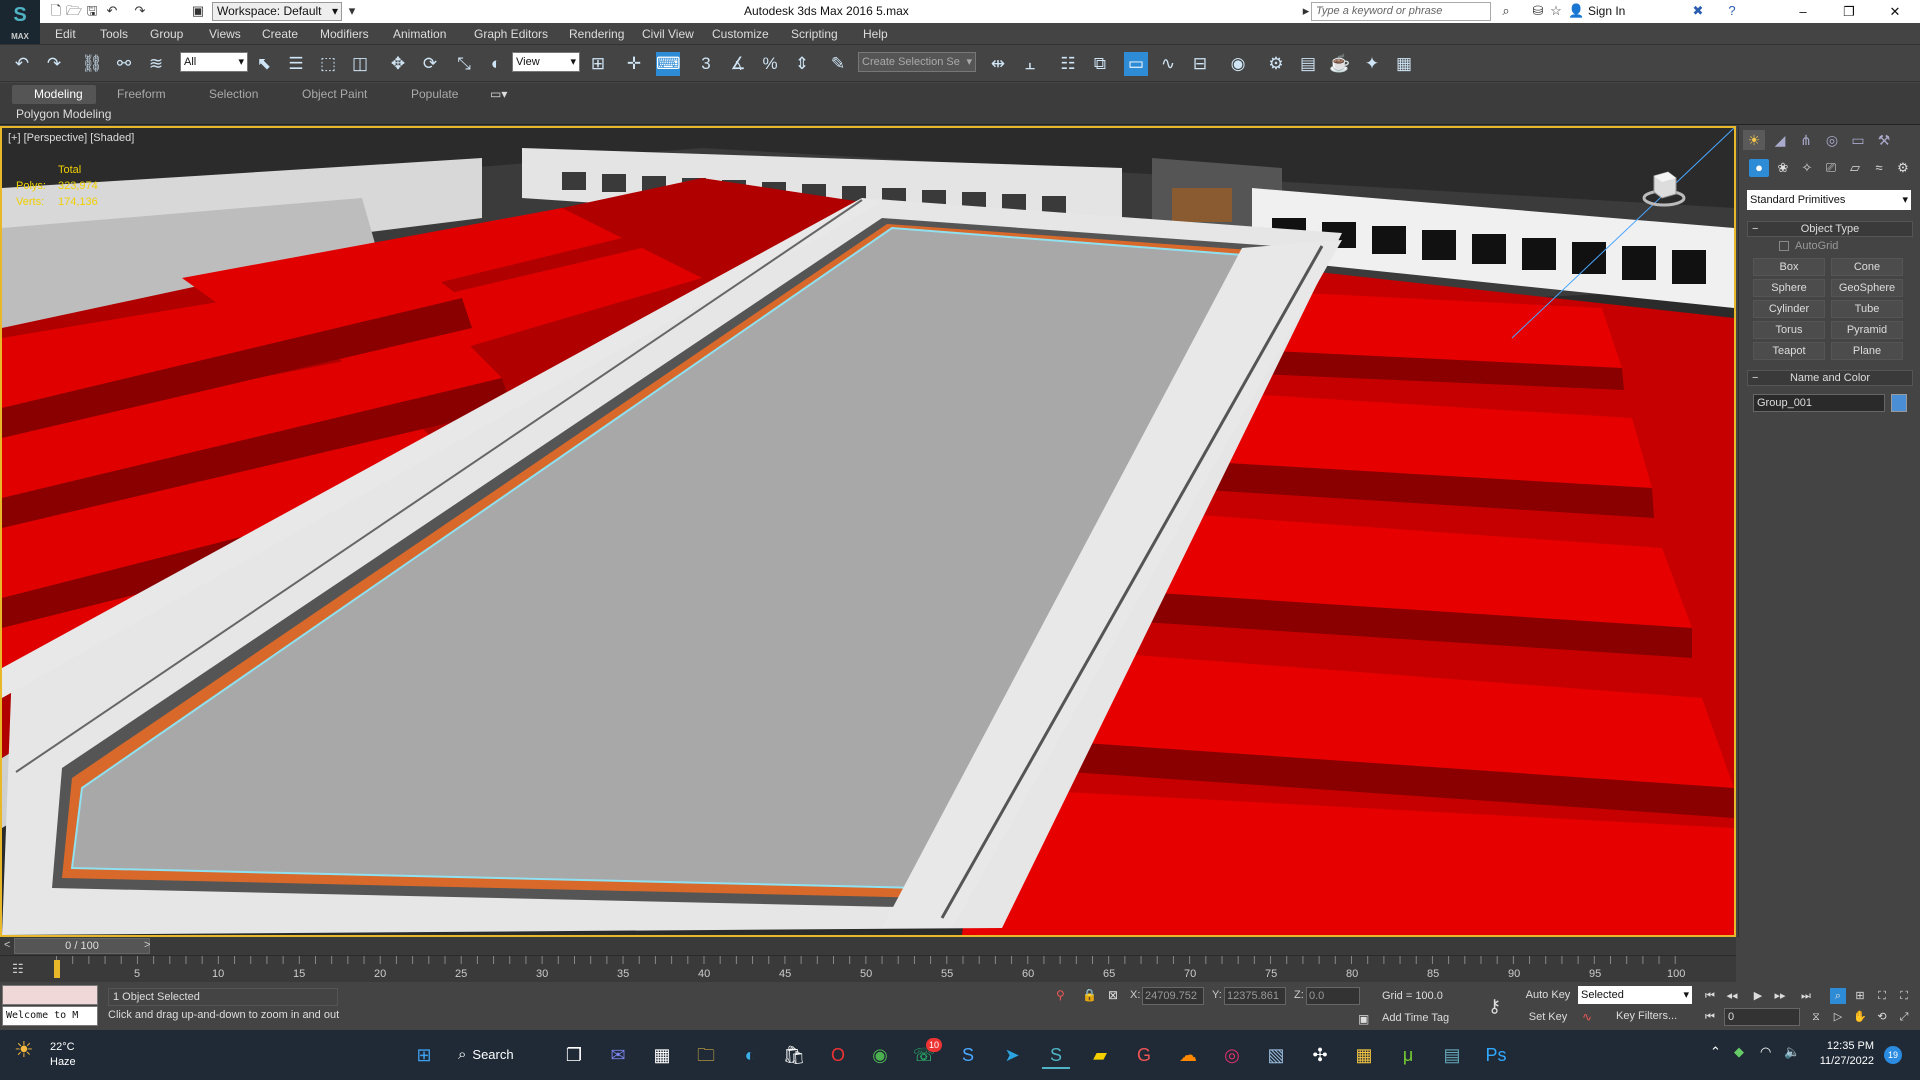 The image size is (1920, 1080). What do you see at coordinates (1363, 1019) in the screenshot?
I see `time-tag-icon: ▣` at bounding box center [1363, 1019].